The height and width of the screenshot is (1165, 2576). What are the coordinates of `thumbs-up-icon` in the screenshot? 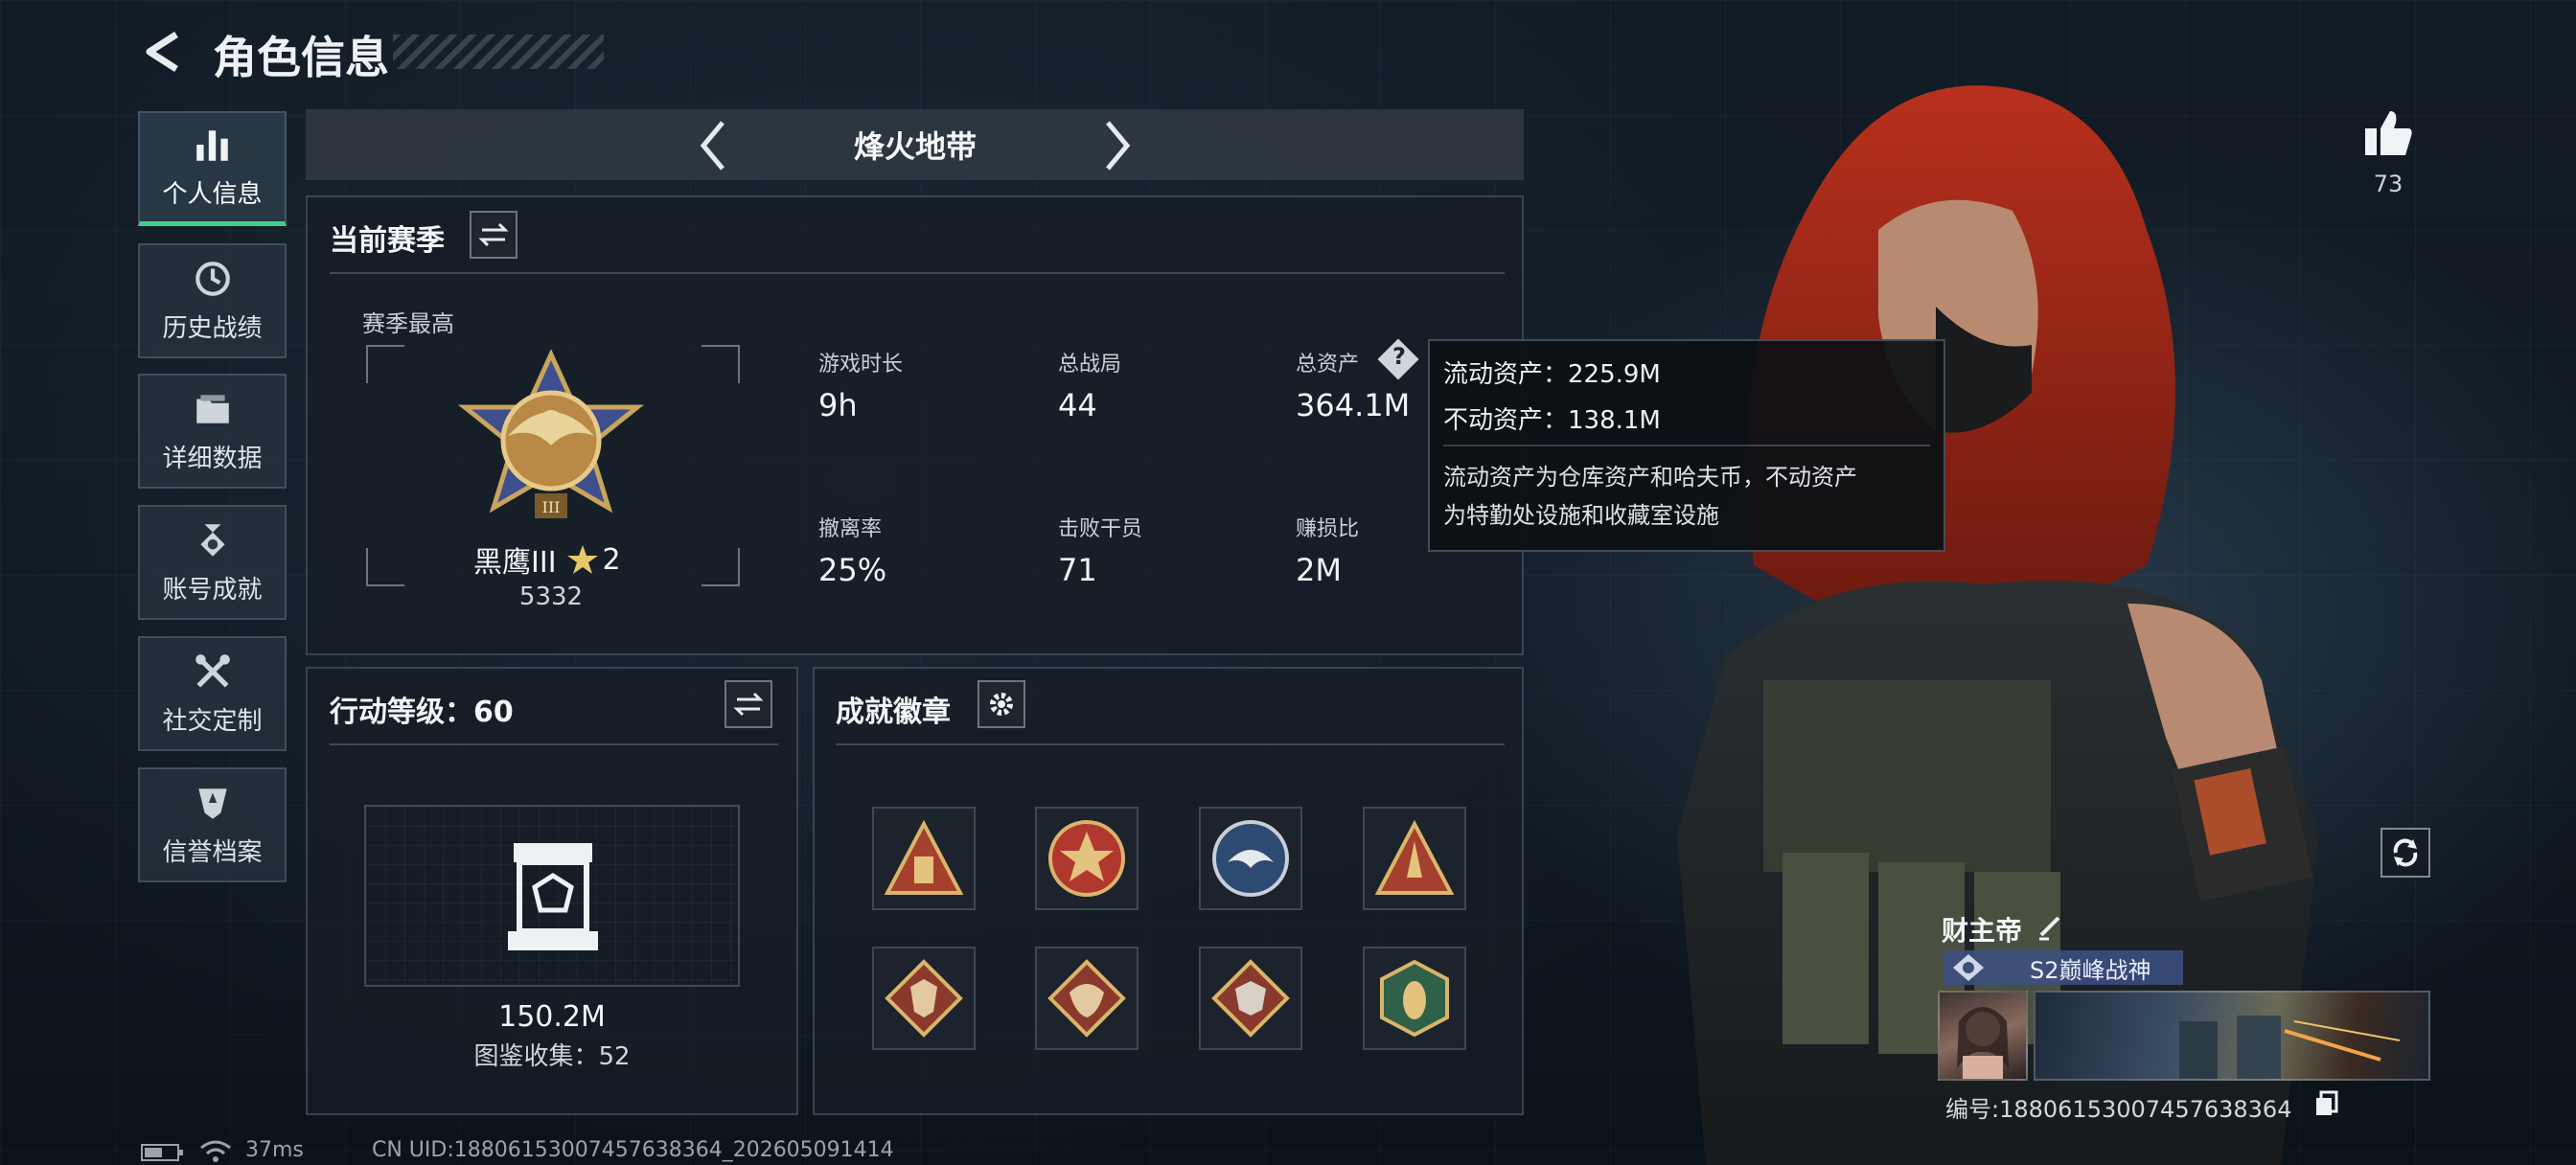 It's located at (2388, 132).